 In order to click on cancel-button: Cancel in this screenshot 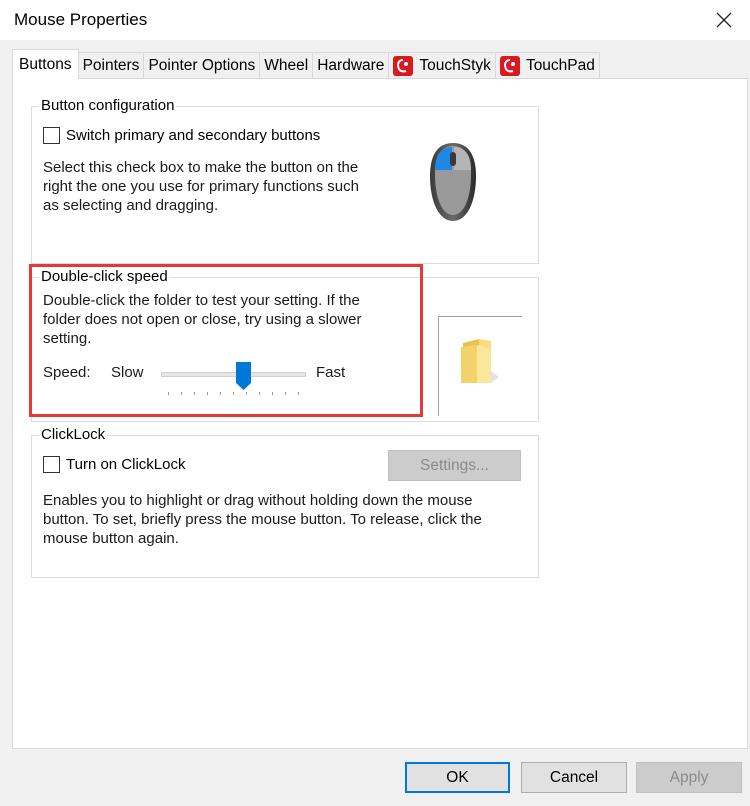, I will do `click(574, 777)`.